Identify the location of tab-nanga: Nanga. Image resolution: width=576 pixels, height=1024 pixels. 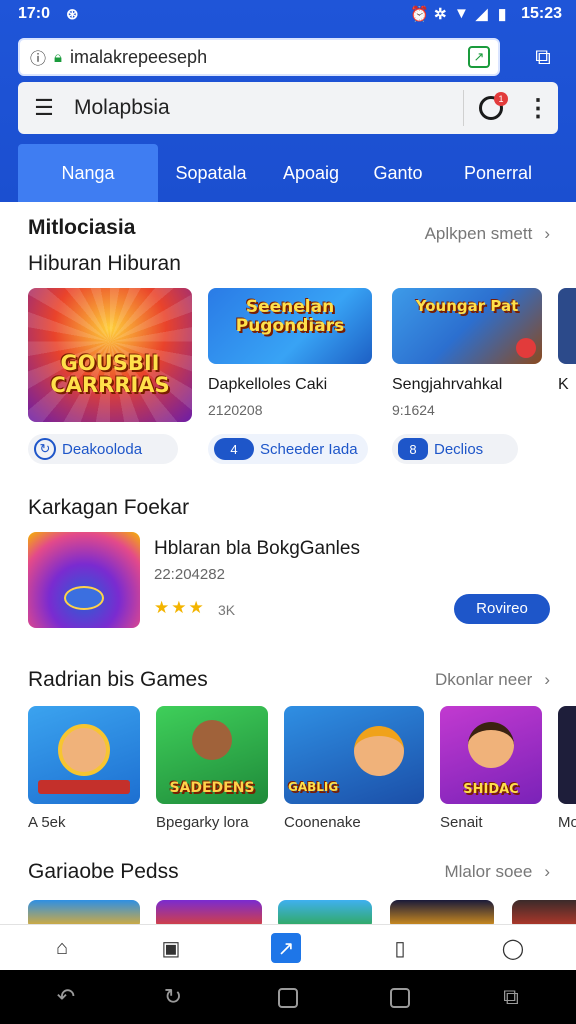
(88, 173).